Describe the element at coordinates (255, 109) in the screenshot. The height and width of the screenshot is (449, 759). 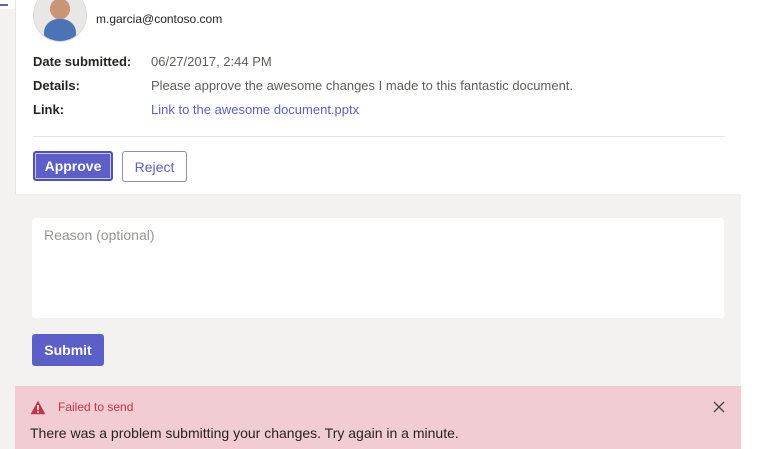
I see `document-link: Link to the awesome document.pptx` at that location.